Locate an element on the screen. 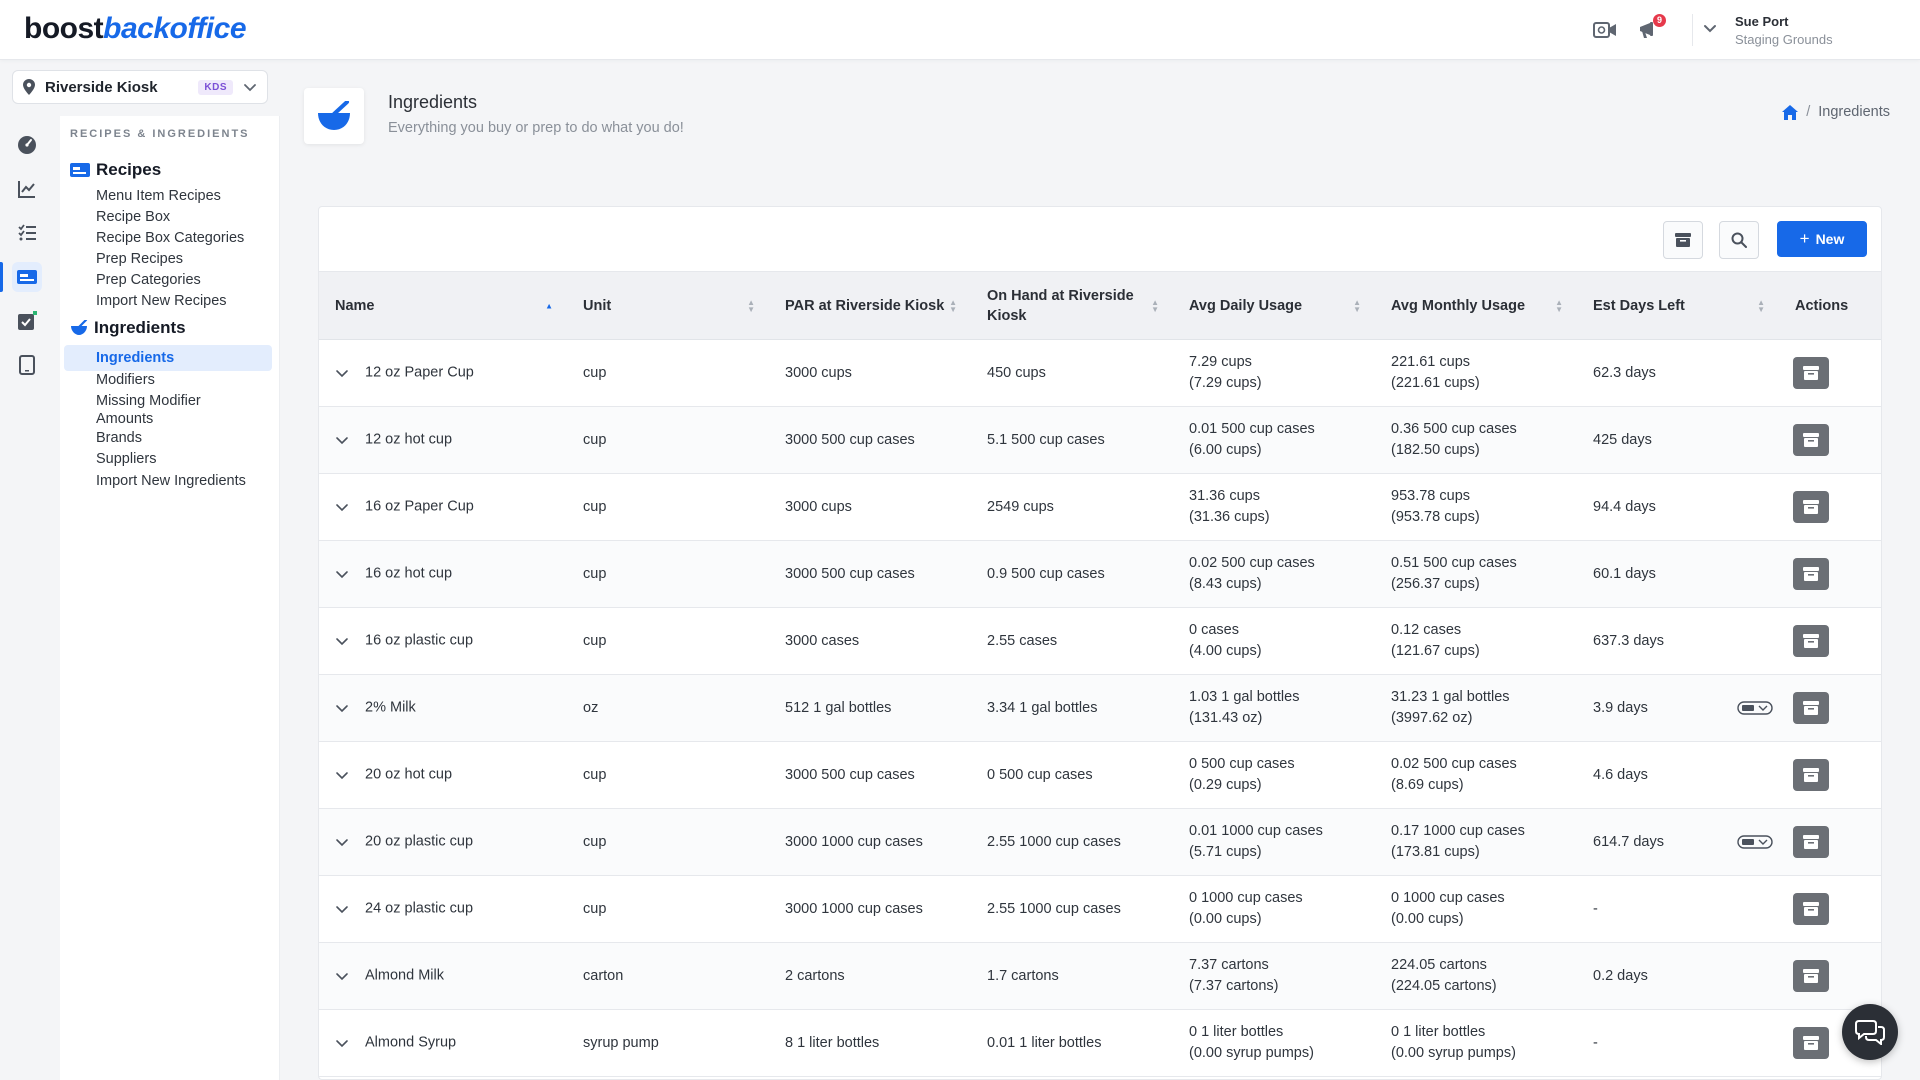 The image size is (1920, 1080). video-camera-icon is located at coordinates (1605, 30).